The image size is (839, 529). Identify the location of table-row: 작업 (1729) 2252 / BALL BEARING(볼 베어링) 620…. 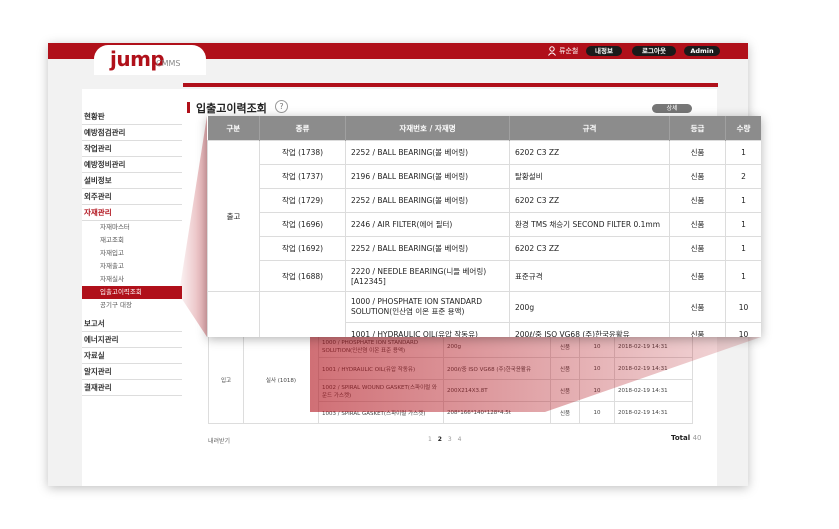
(484, 200).